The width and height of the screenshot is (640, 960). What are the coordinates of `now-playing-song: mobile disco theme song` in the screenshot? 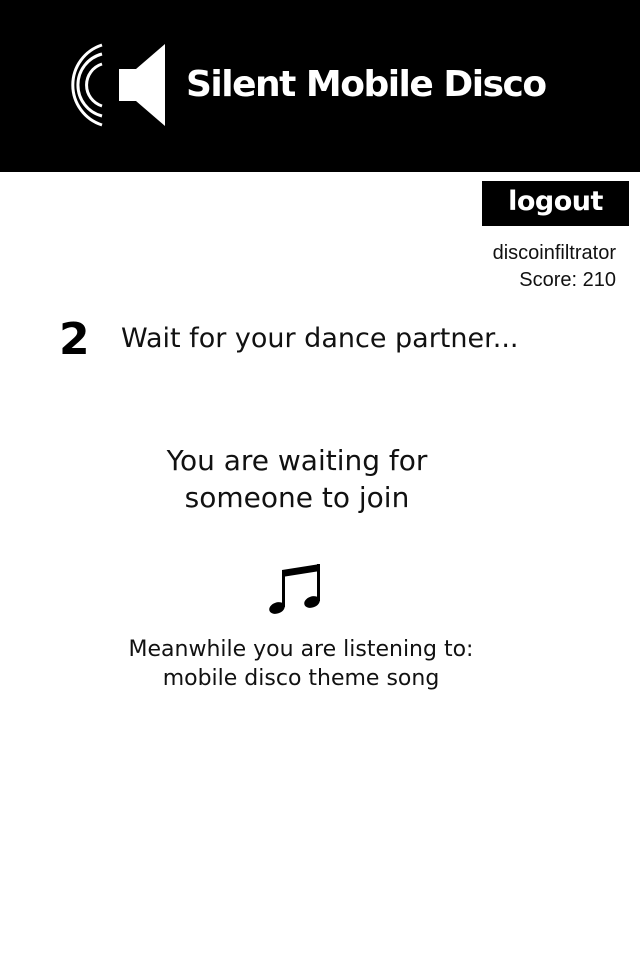 It's located at (301, 678).